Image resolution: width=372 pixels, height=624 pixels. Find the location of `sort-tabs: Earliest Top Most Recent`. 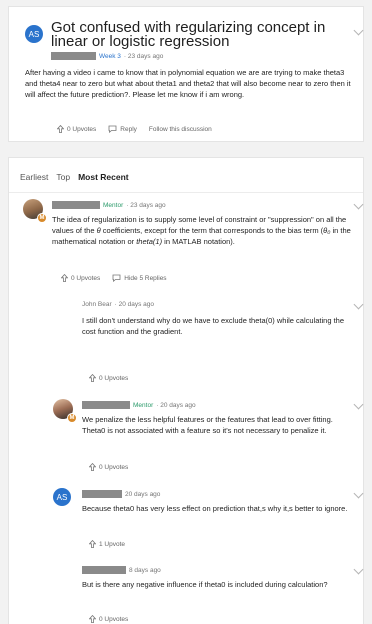

sort-tabs: Earliest Top Most Recent is located at coordinates (74, 177).